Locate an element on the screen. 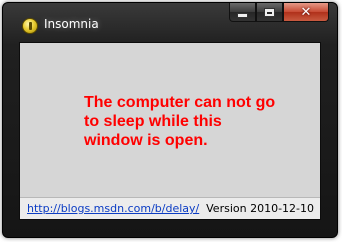  maximize-button is located at coordinates (269, 12).